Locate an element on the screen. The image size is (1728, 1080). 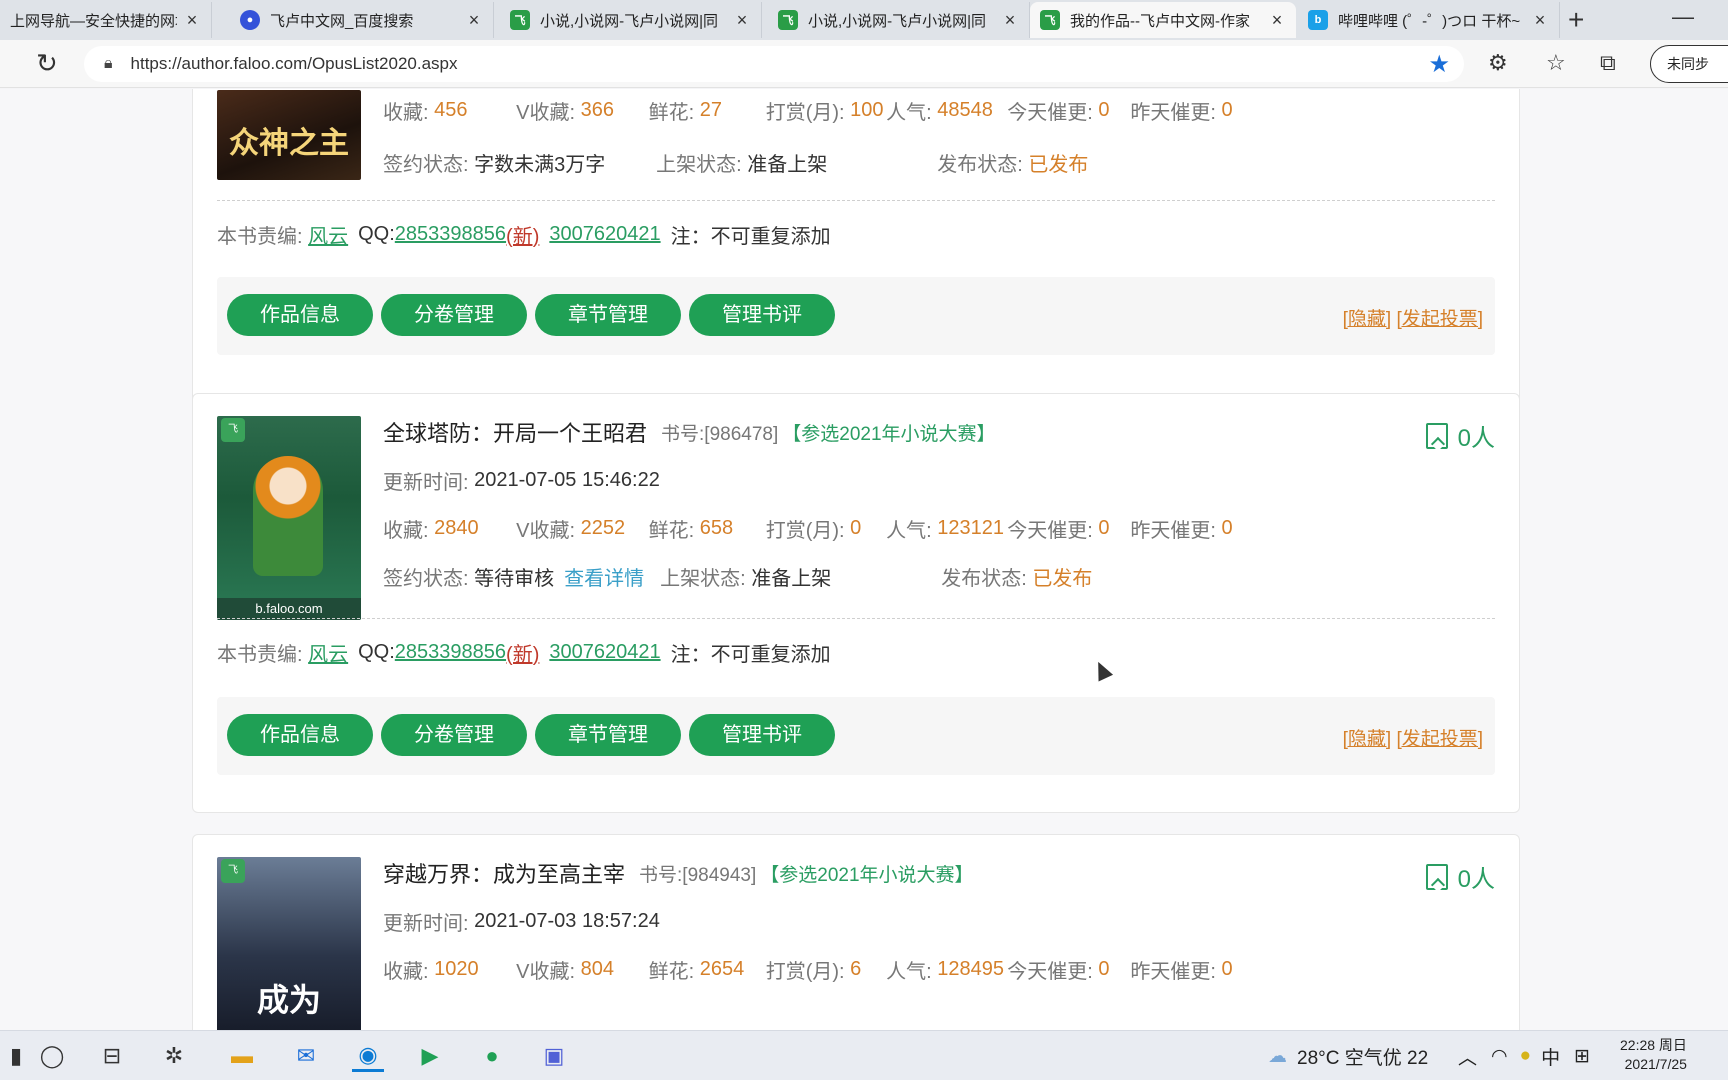
tab-baidu: ● 飞卢中文网_百度搜索 × is located at coordinates (362, 20).